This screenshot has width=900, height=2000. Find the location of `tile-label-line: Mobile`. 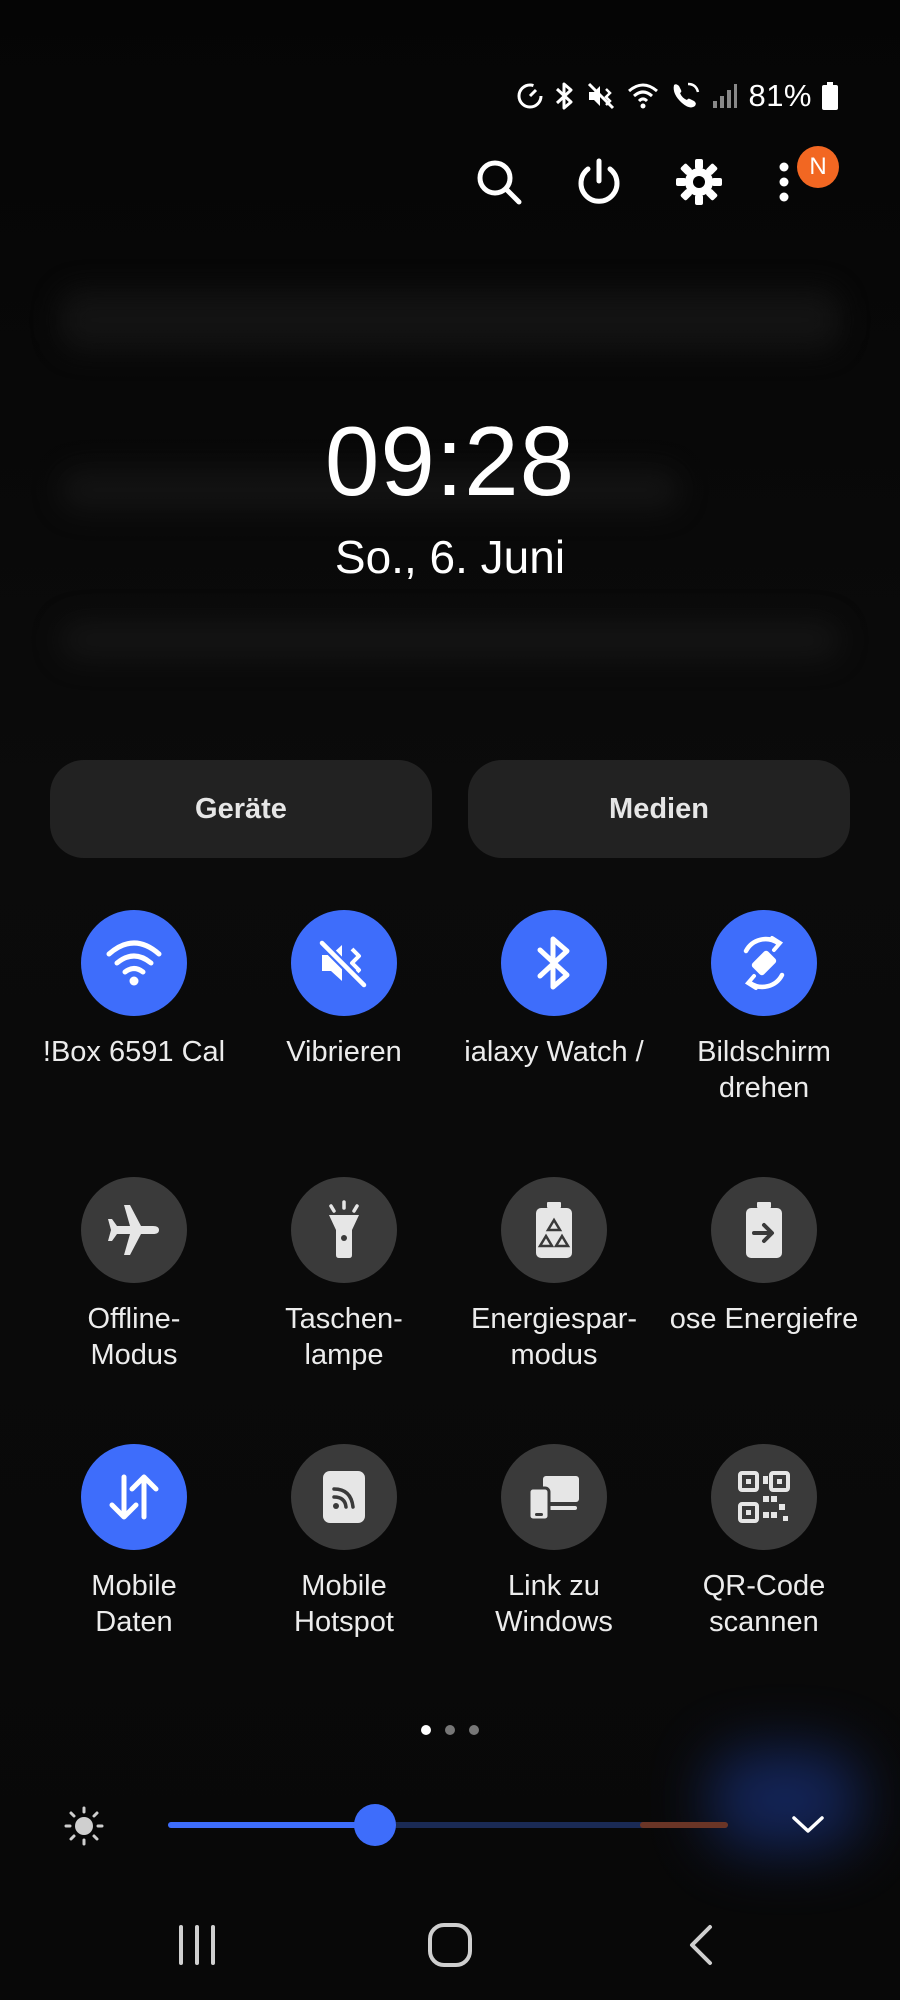

tile-label-line: Mobile is located at coordinates (344, 1586).